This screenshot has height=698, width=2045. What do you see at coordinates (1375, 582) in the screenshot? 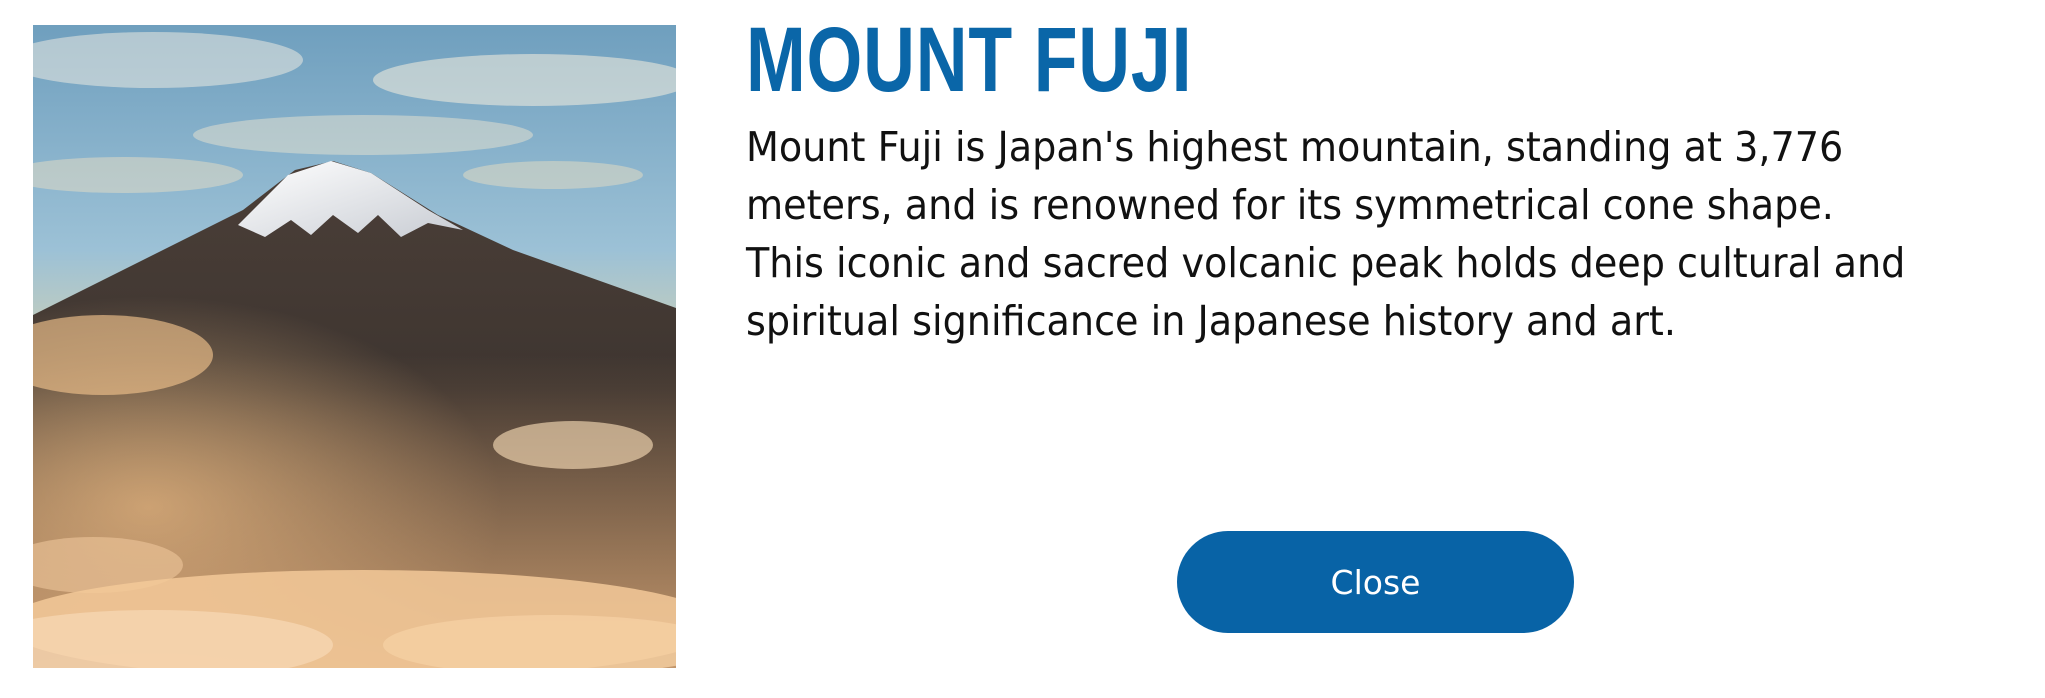
I see `close-button: Close` at bounding box center [1375, 582].